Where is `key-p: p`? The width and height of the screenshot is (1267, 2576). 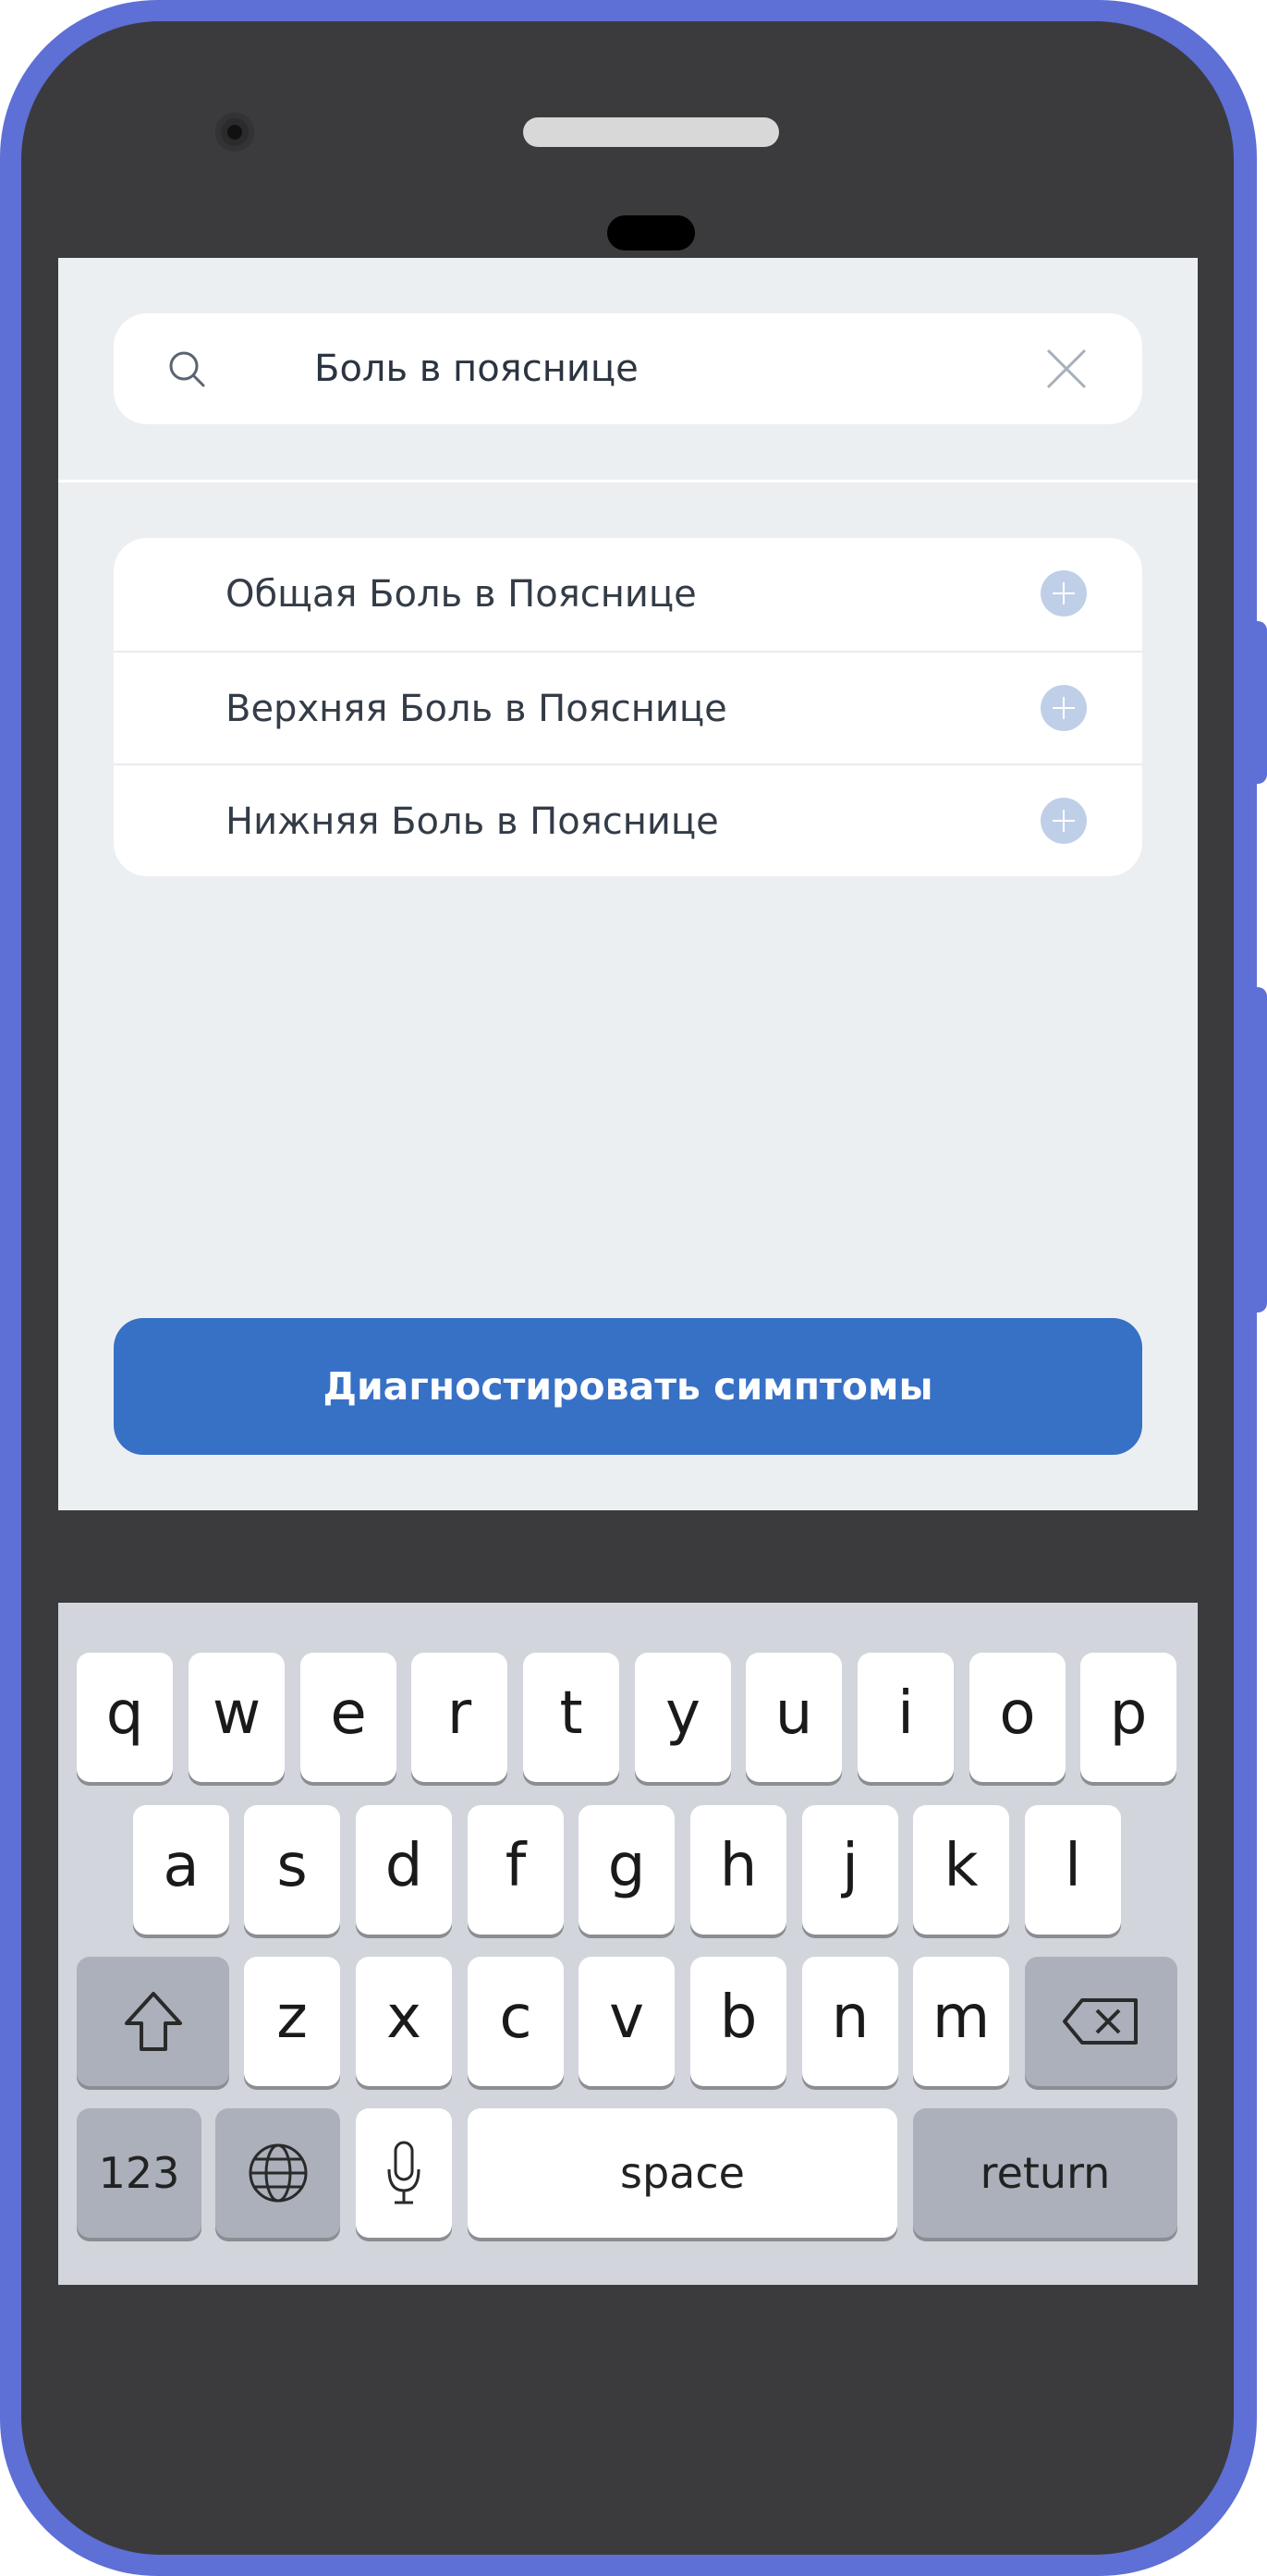
key-p: p is located at coordinates (1128, 1717).